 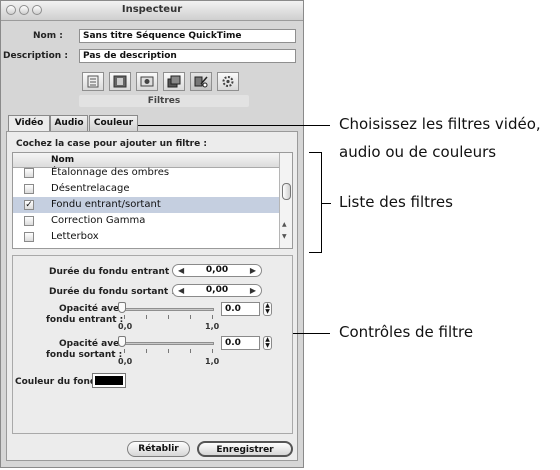 I want to click on list-scrollbar: ▲ ▼, so click(x=285, y=200).